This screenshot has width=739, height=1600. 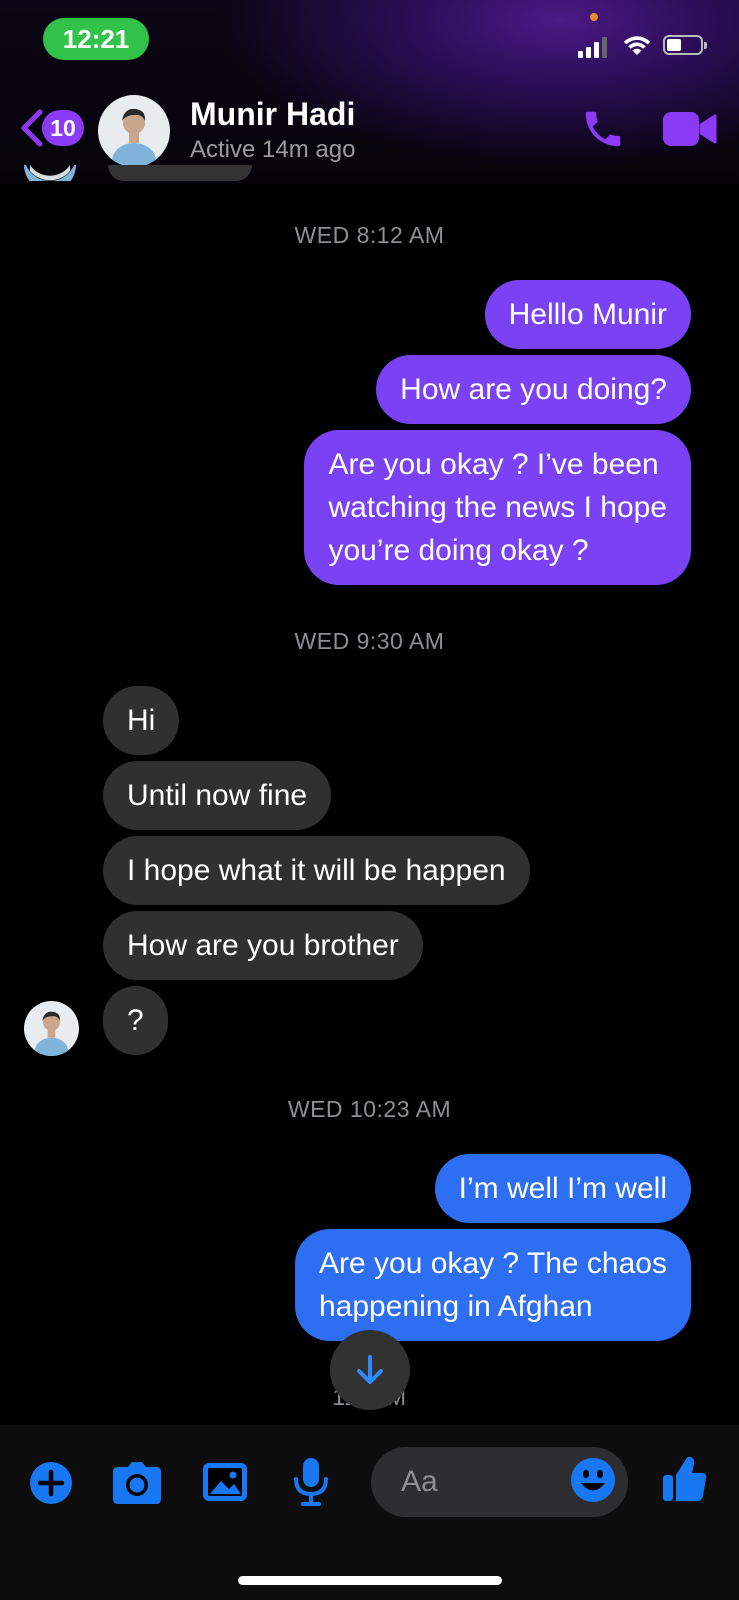 I want to click on message-line: Are you okay ? The chaos, so click(x=493, y=1263).